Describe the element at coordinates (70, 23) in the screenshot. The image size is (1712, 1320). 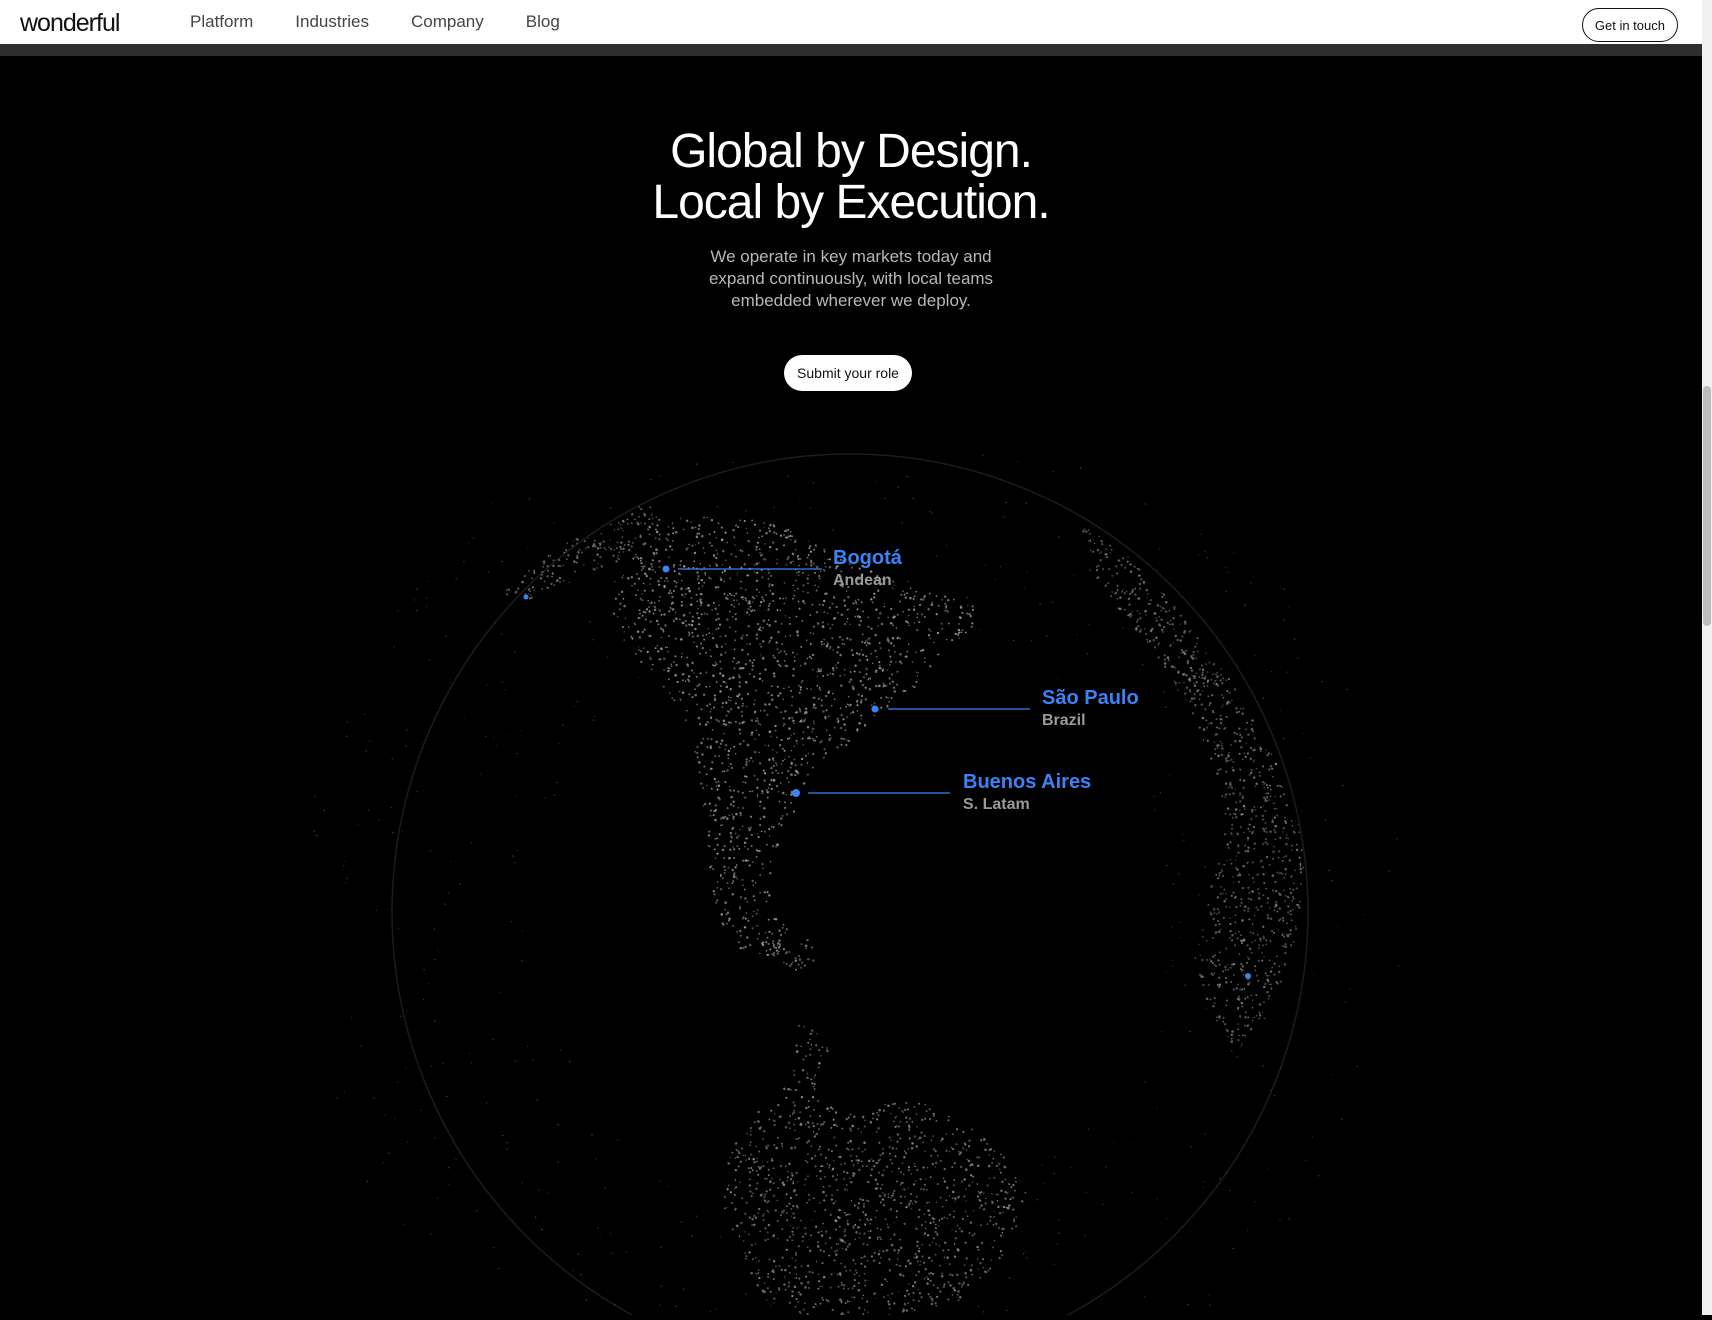
I see `wonderful-logo: wonderful` at that location.